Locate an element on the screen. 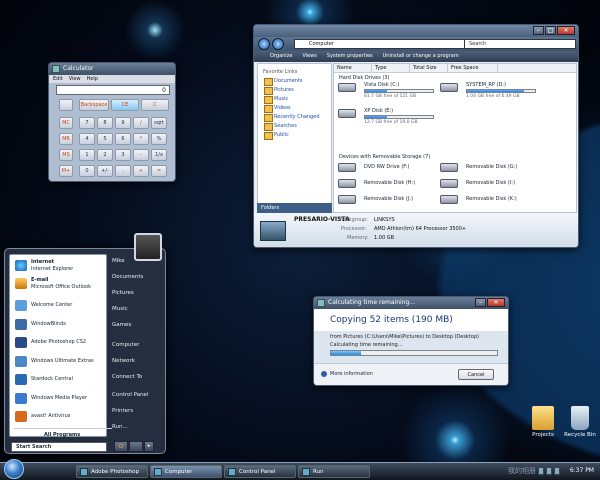 The image size is (600, 480). col-total-size: Total Size is located at coordinates (429, 68).